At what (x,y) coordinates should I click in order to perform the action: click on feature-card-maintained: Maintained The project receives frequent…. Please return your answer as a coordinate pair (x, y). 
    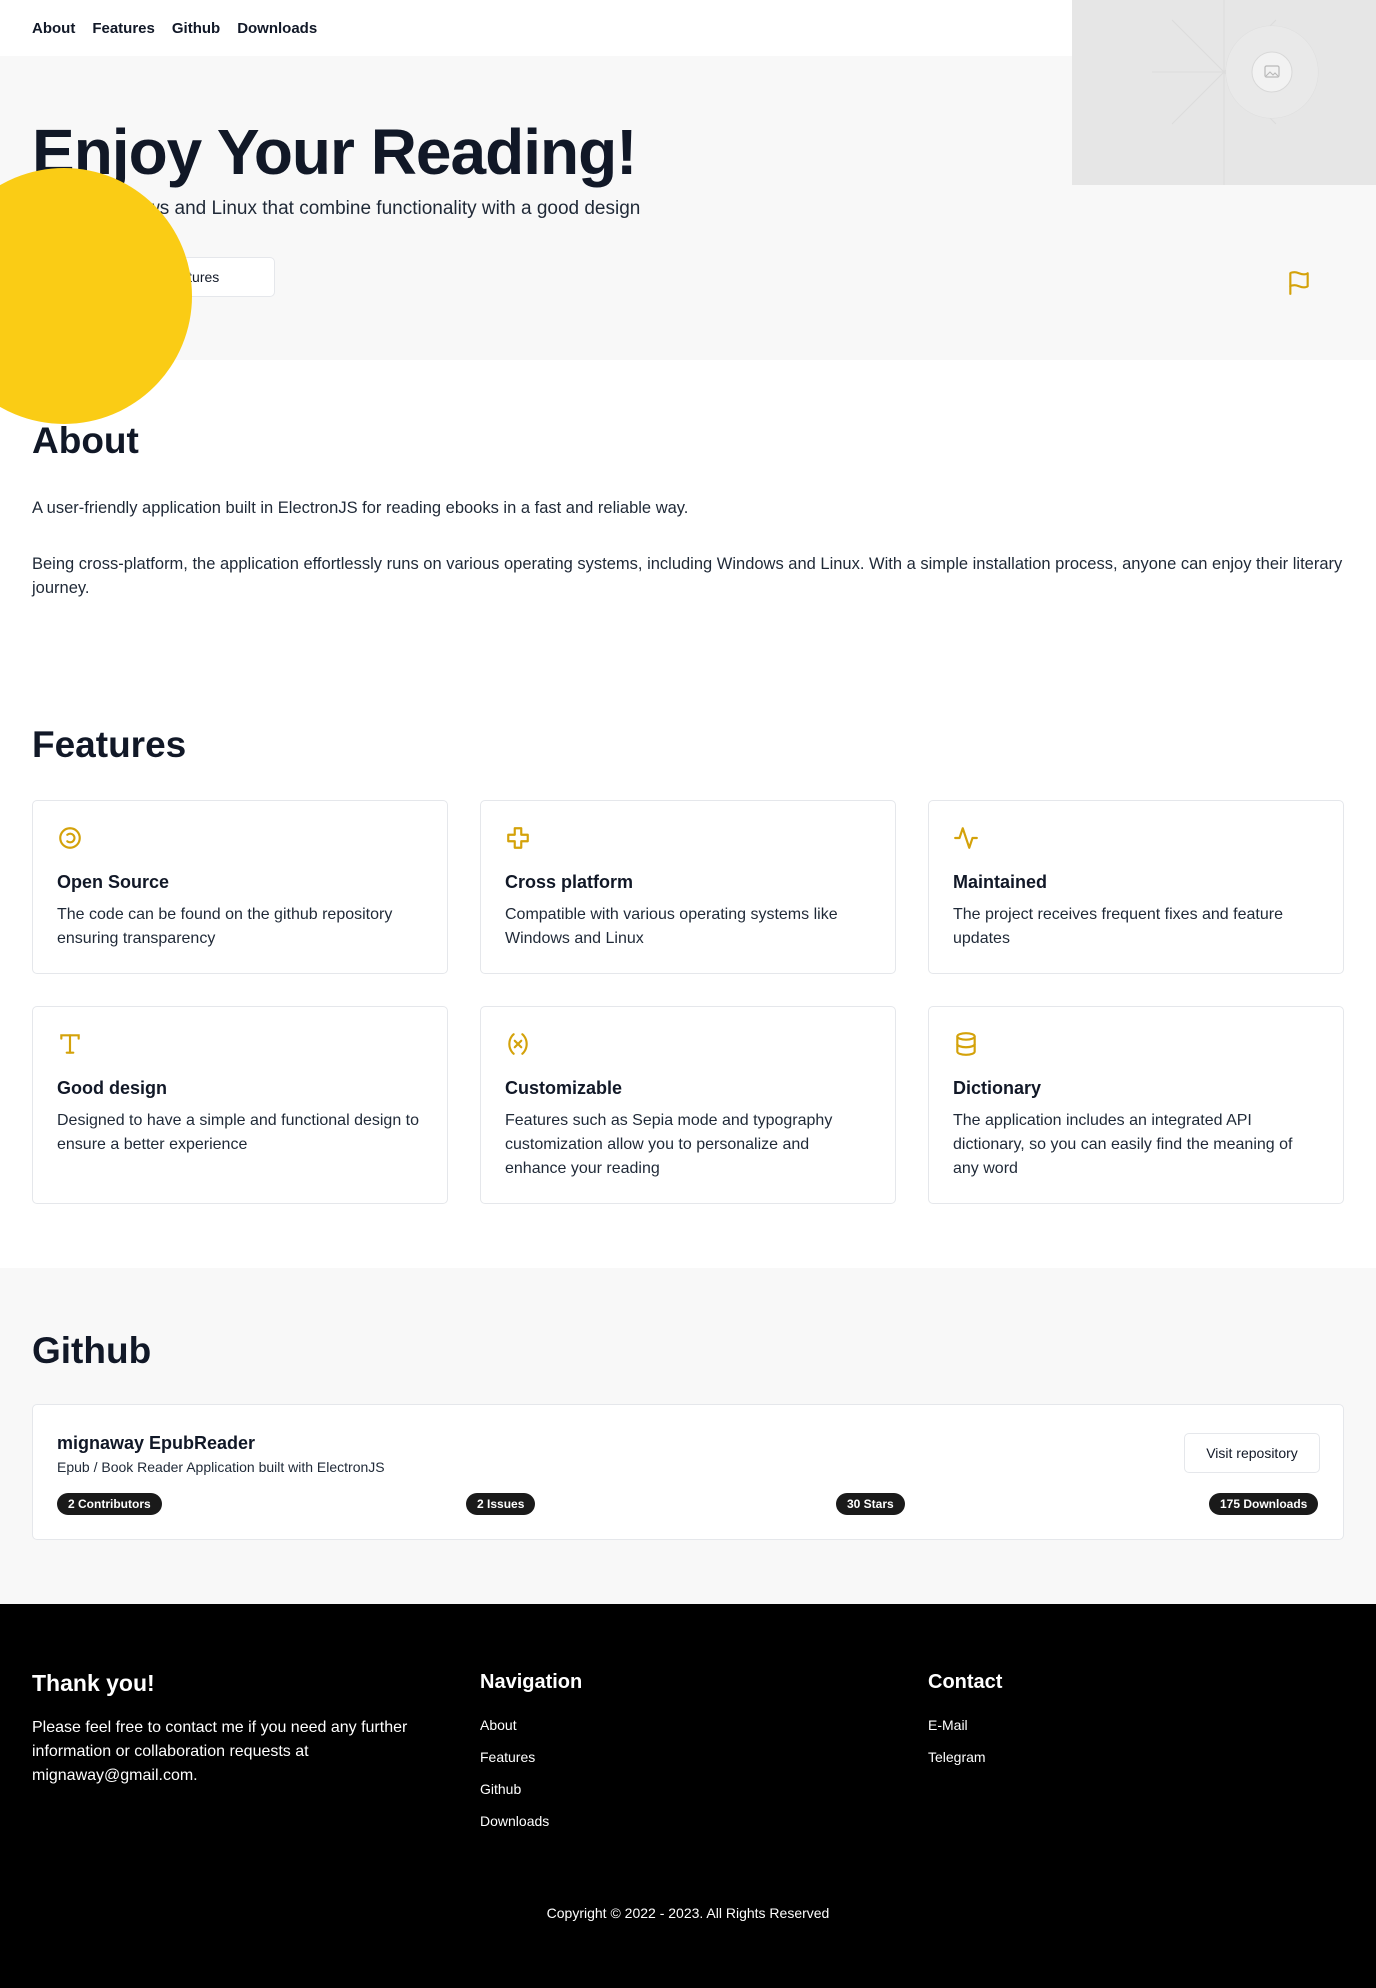
    Looking at the image, I should click on (1136, 887).